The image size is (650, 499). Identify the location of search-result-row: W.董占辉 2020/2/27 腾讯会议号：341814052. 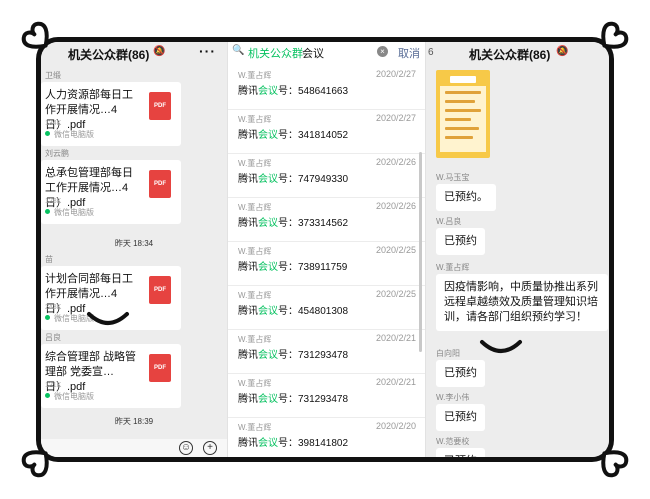
(326, 132).